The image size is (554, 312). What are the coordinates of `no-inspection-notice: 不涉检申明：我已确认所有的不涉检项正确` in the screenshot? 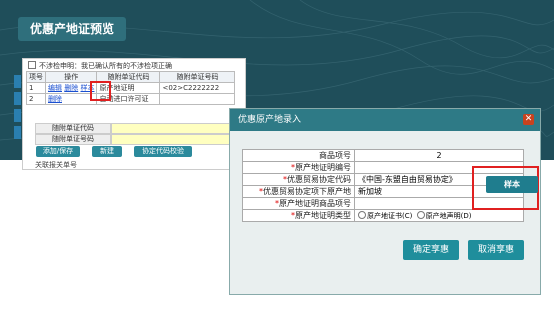 It's located at (100, 66).